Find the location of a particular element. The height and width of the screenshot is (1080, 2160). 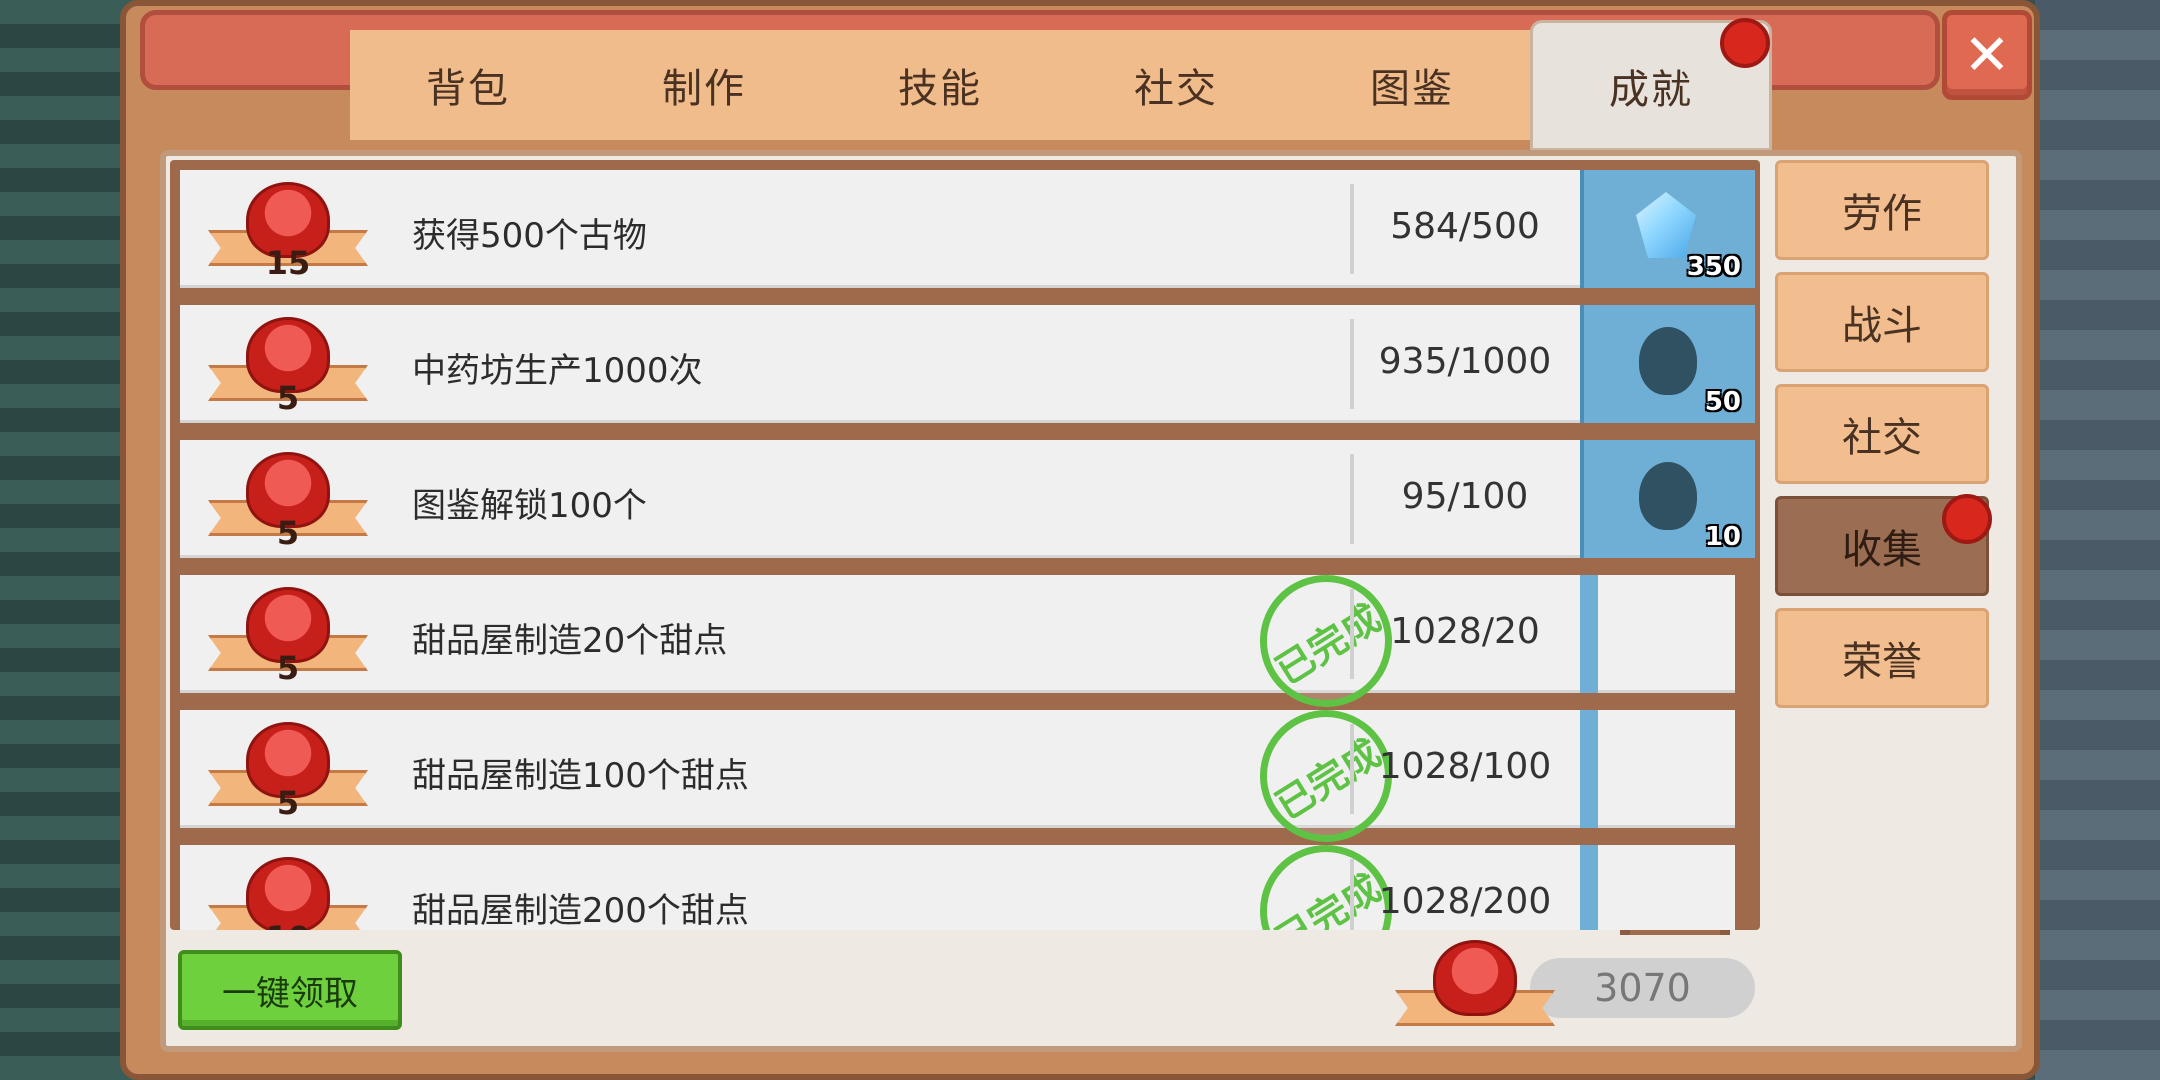

achievement-progress: 1028/20 is located at coordinates (1465, 631).